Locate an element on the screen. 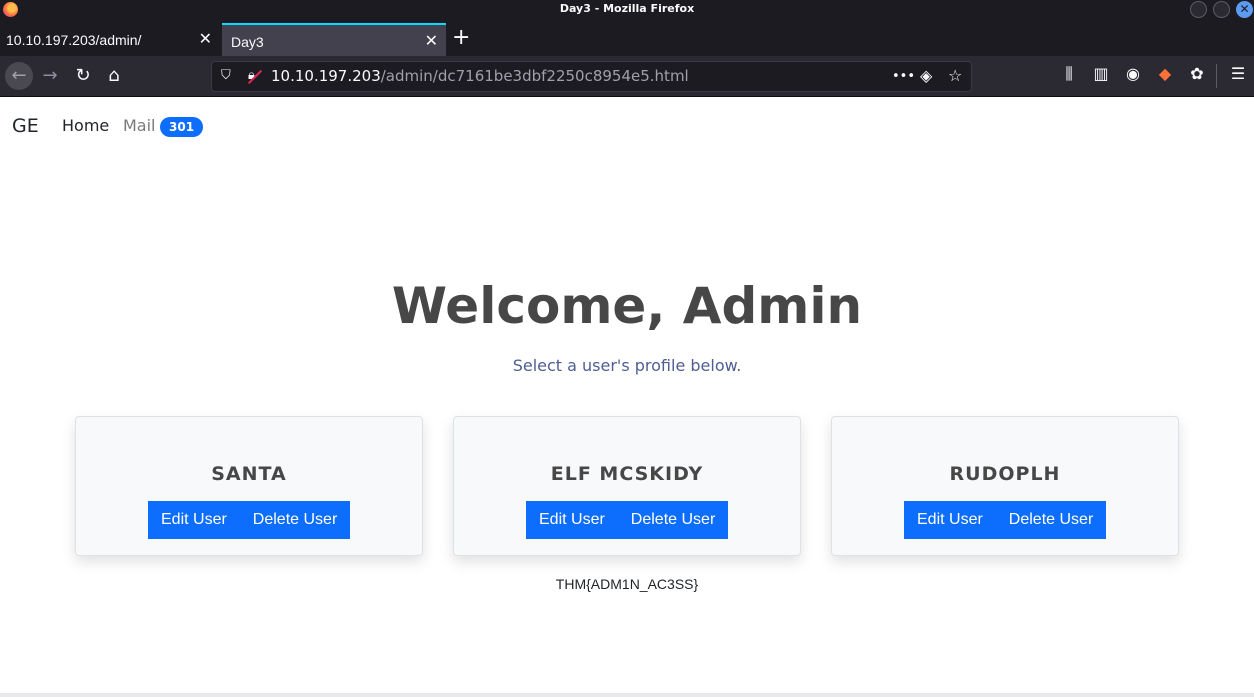 This screenshot has width=1254, height=697. flag-text: THM{ADM1N_AC3SS} is located at coordinates (627, 584).